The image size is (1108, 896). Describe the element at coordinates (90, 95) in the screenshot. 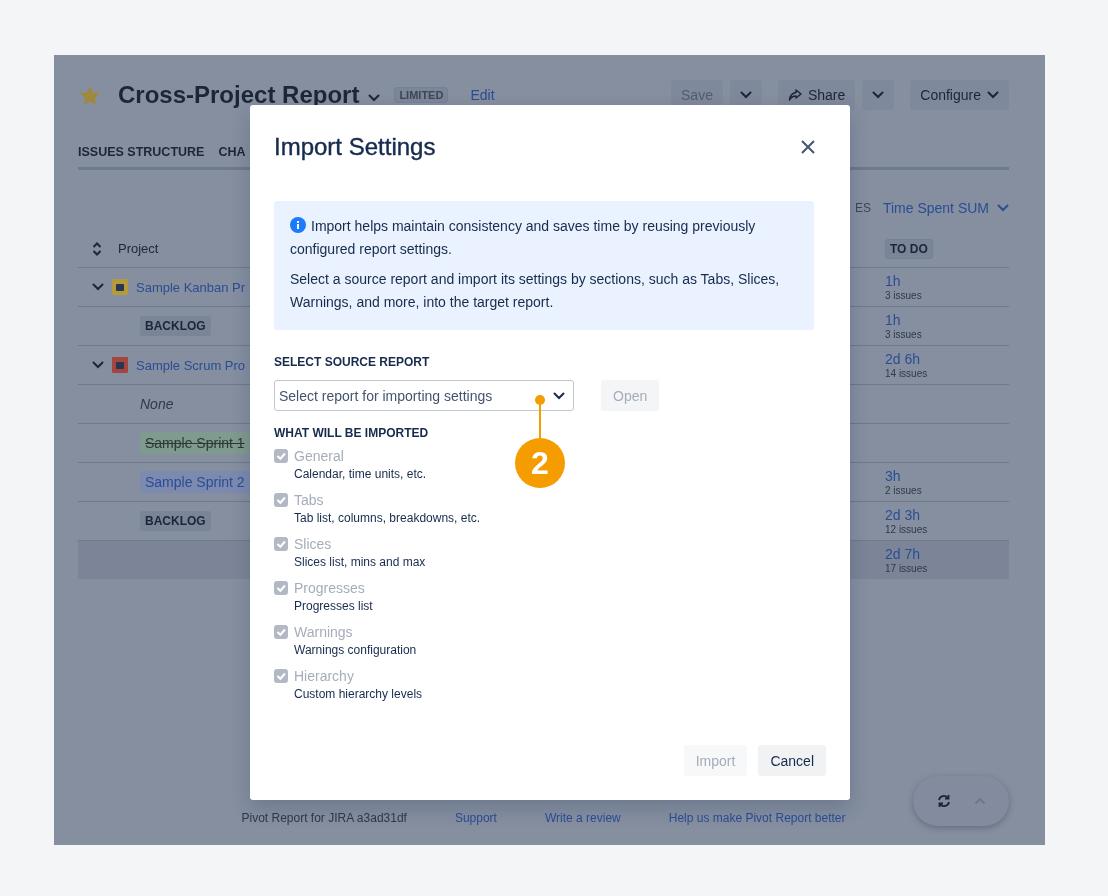

I see `star-icon` at that location.